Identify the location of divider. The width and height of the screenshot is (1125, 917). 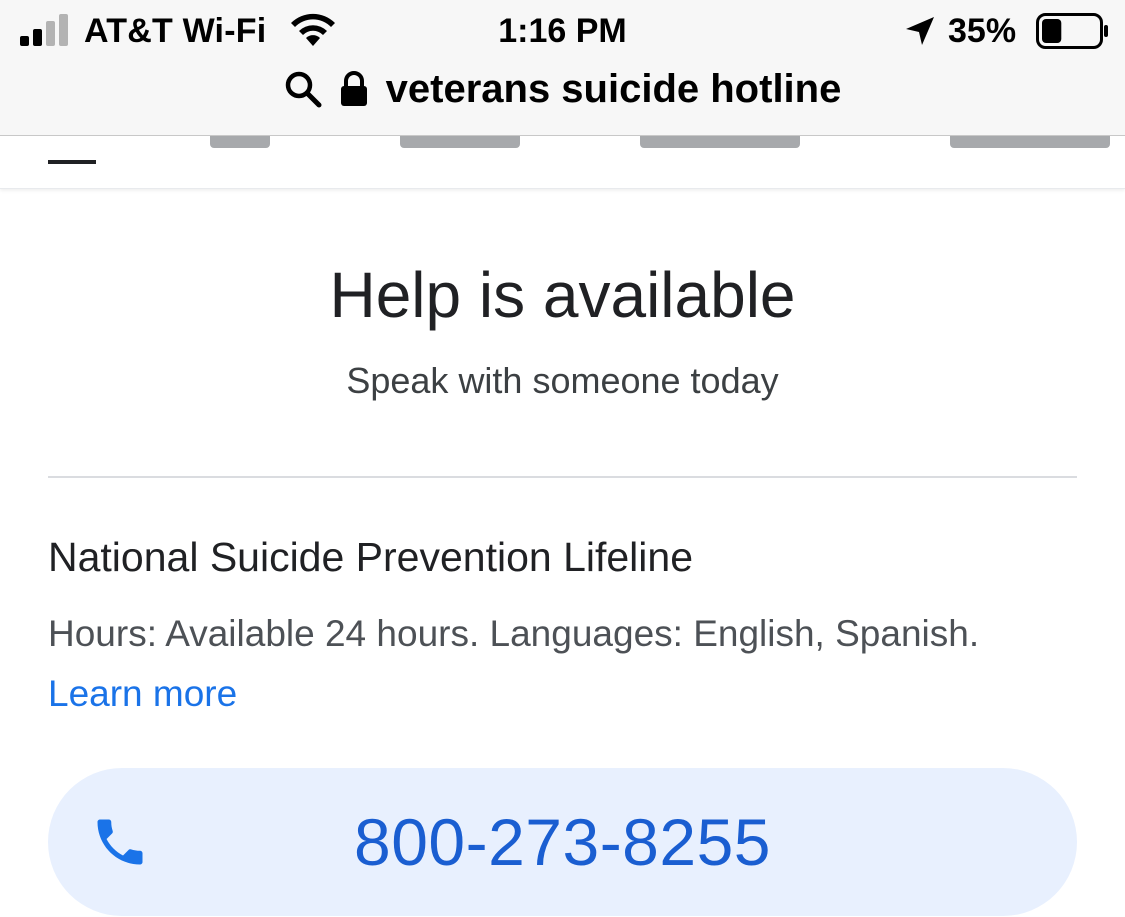
(562, 477).